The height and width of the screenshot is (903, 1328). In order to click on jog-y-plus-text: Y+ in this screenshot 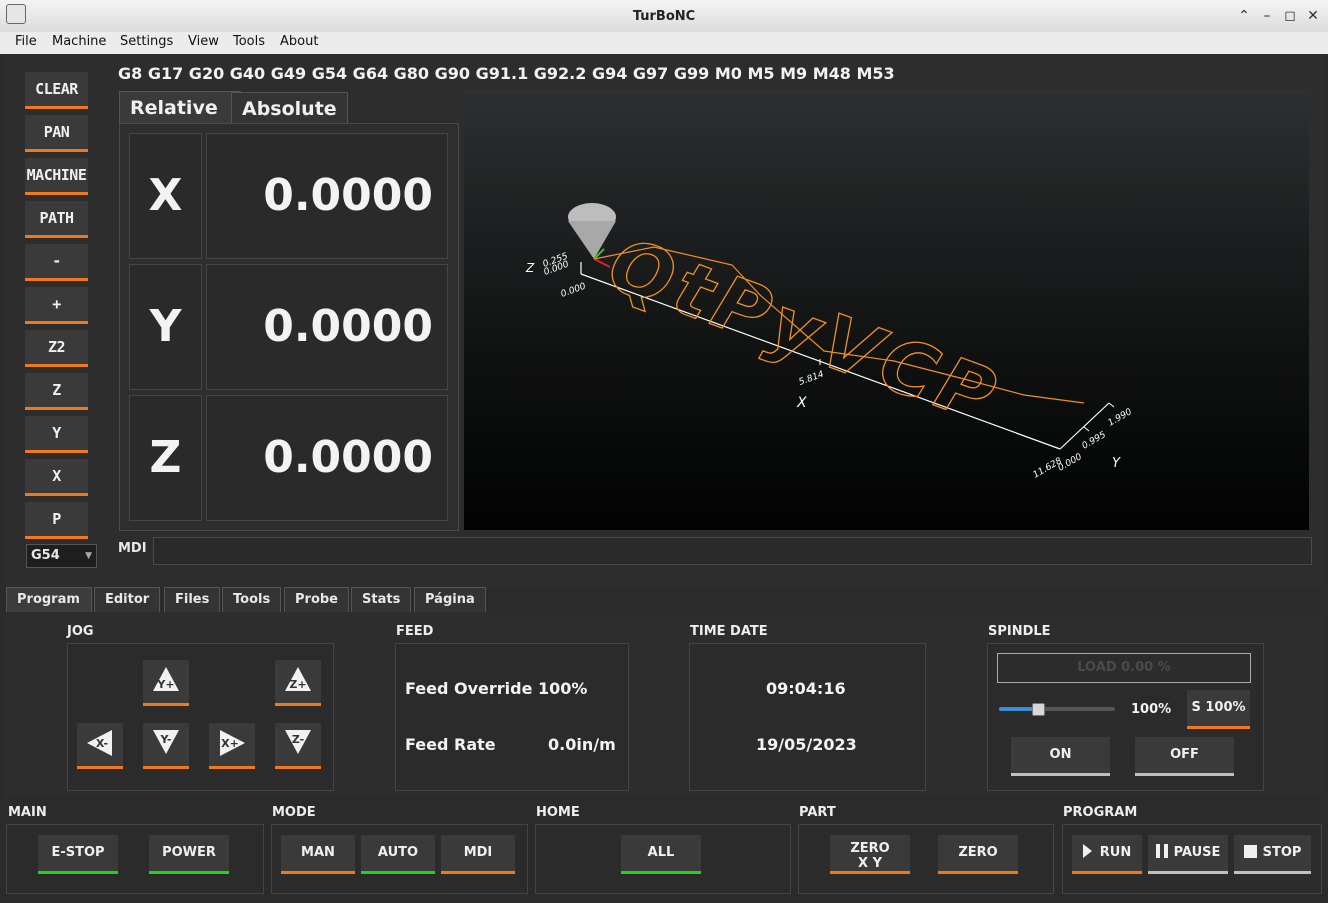, I will do `click(165, 684)`.